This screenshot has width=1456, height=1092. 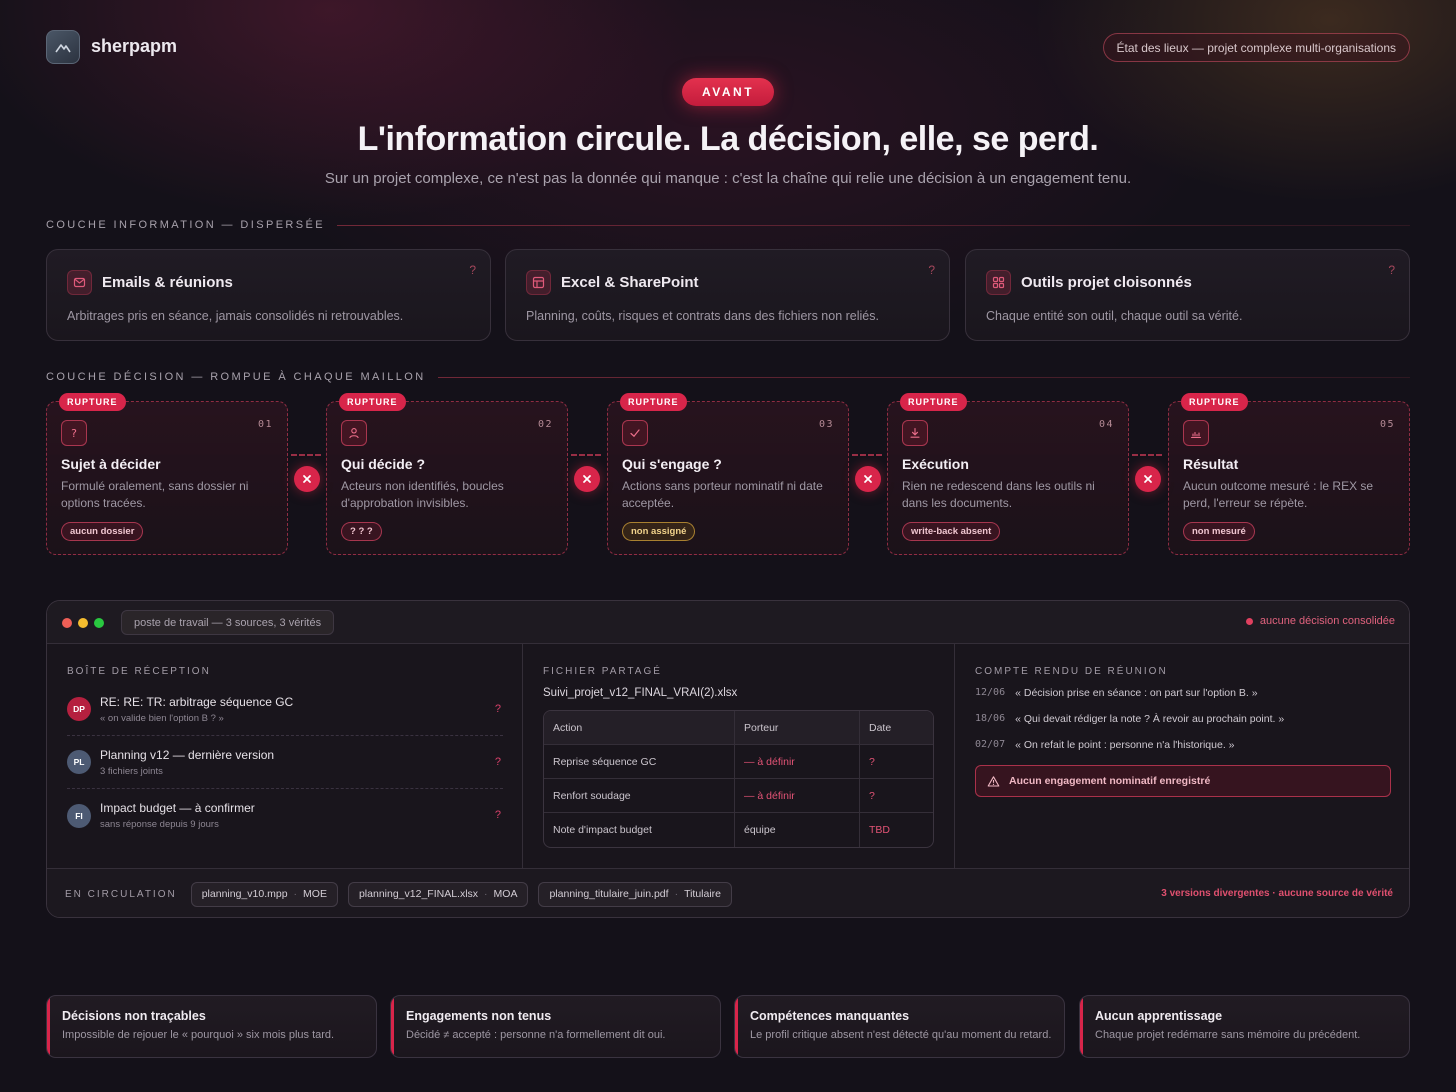 I want to click on consequence-title: Compétences manquantes, so click(x=830, y=1016).